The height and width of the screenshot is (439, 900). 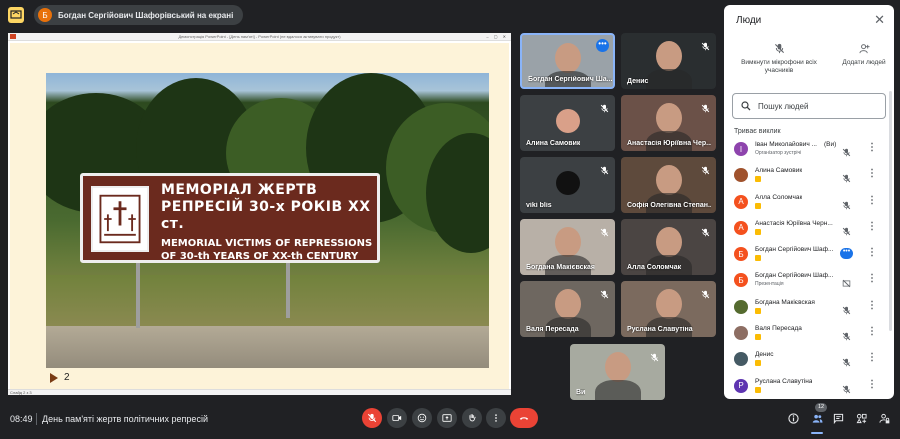 What do you see at coordinates (567, 247) in the screenshot?
I see `participant-tile: Богдана Макієвская` at bounding box center [567, 247].